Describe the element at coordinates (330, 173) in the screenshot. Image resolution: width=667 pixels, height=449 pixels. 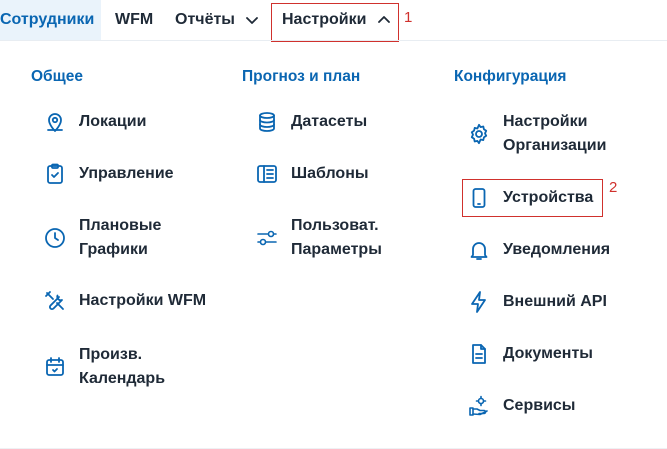
I see `menu-item-label: Шаблоны` at that location.